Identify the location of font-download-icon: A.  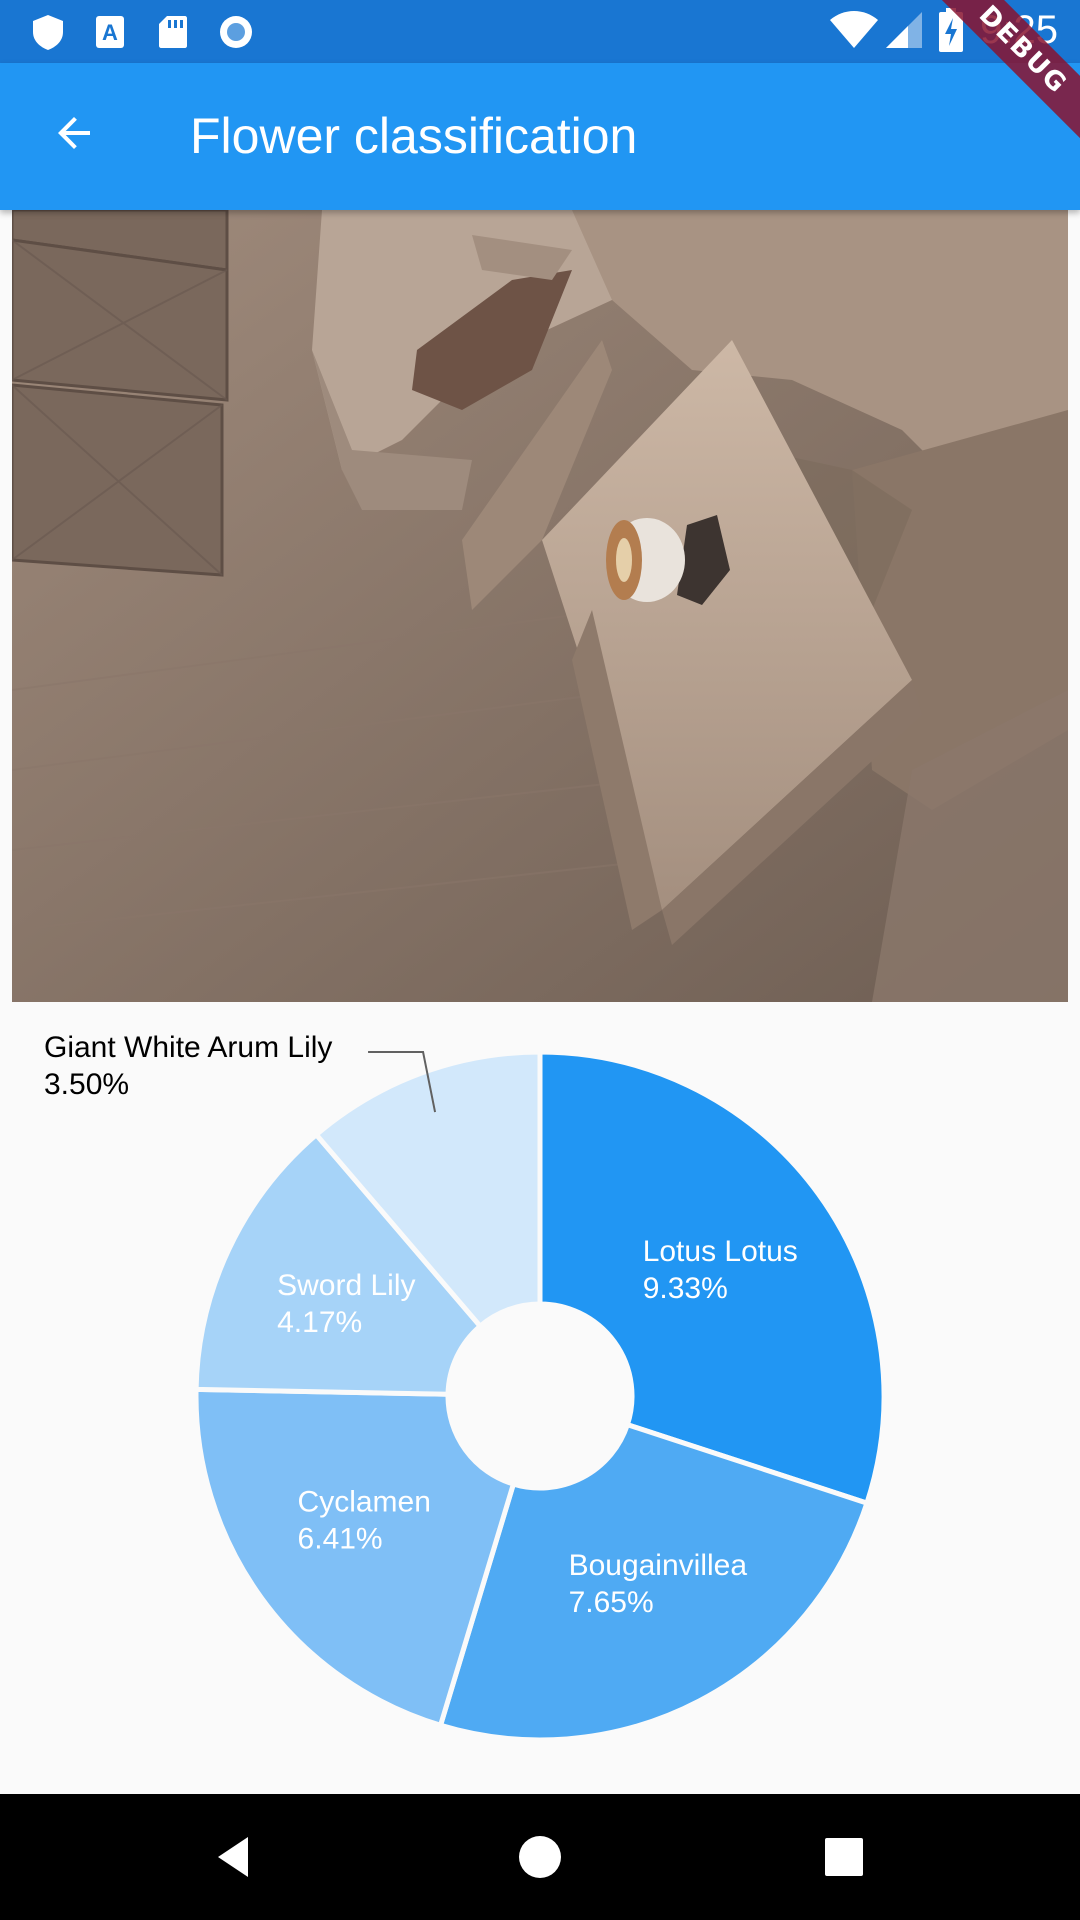
(110, 32).